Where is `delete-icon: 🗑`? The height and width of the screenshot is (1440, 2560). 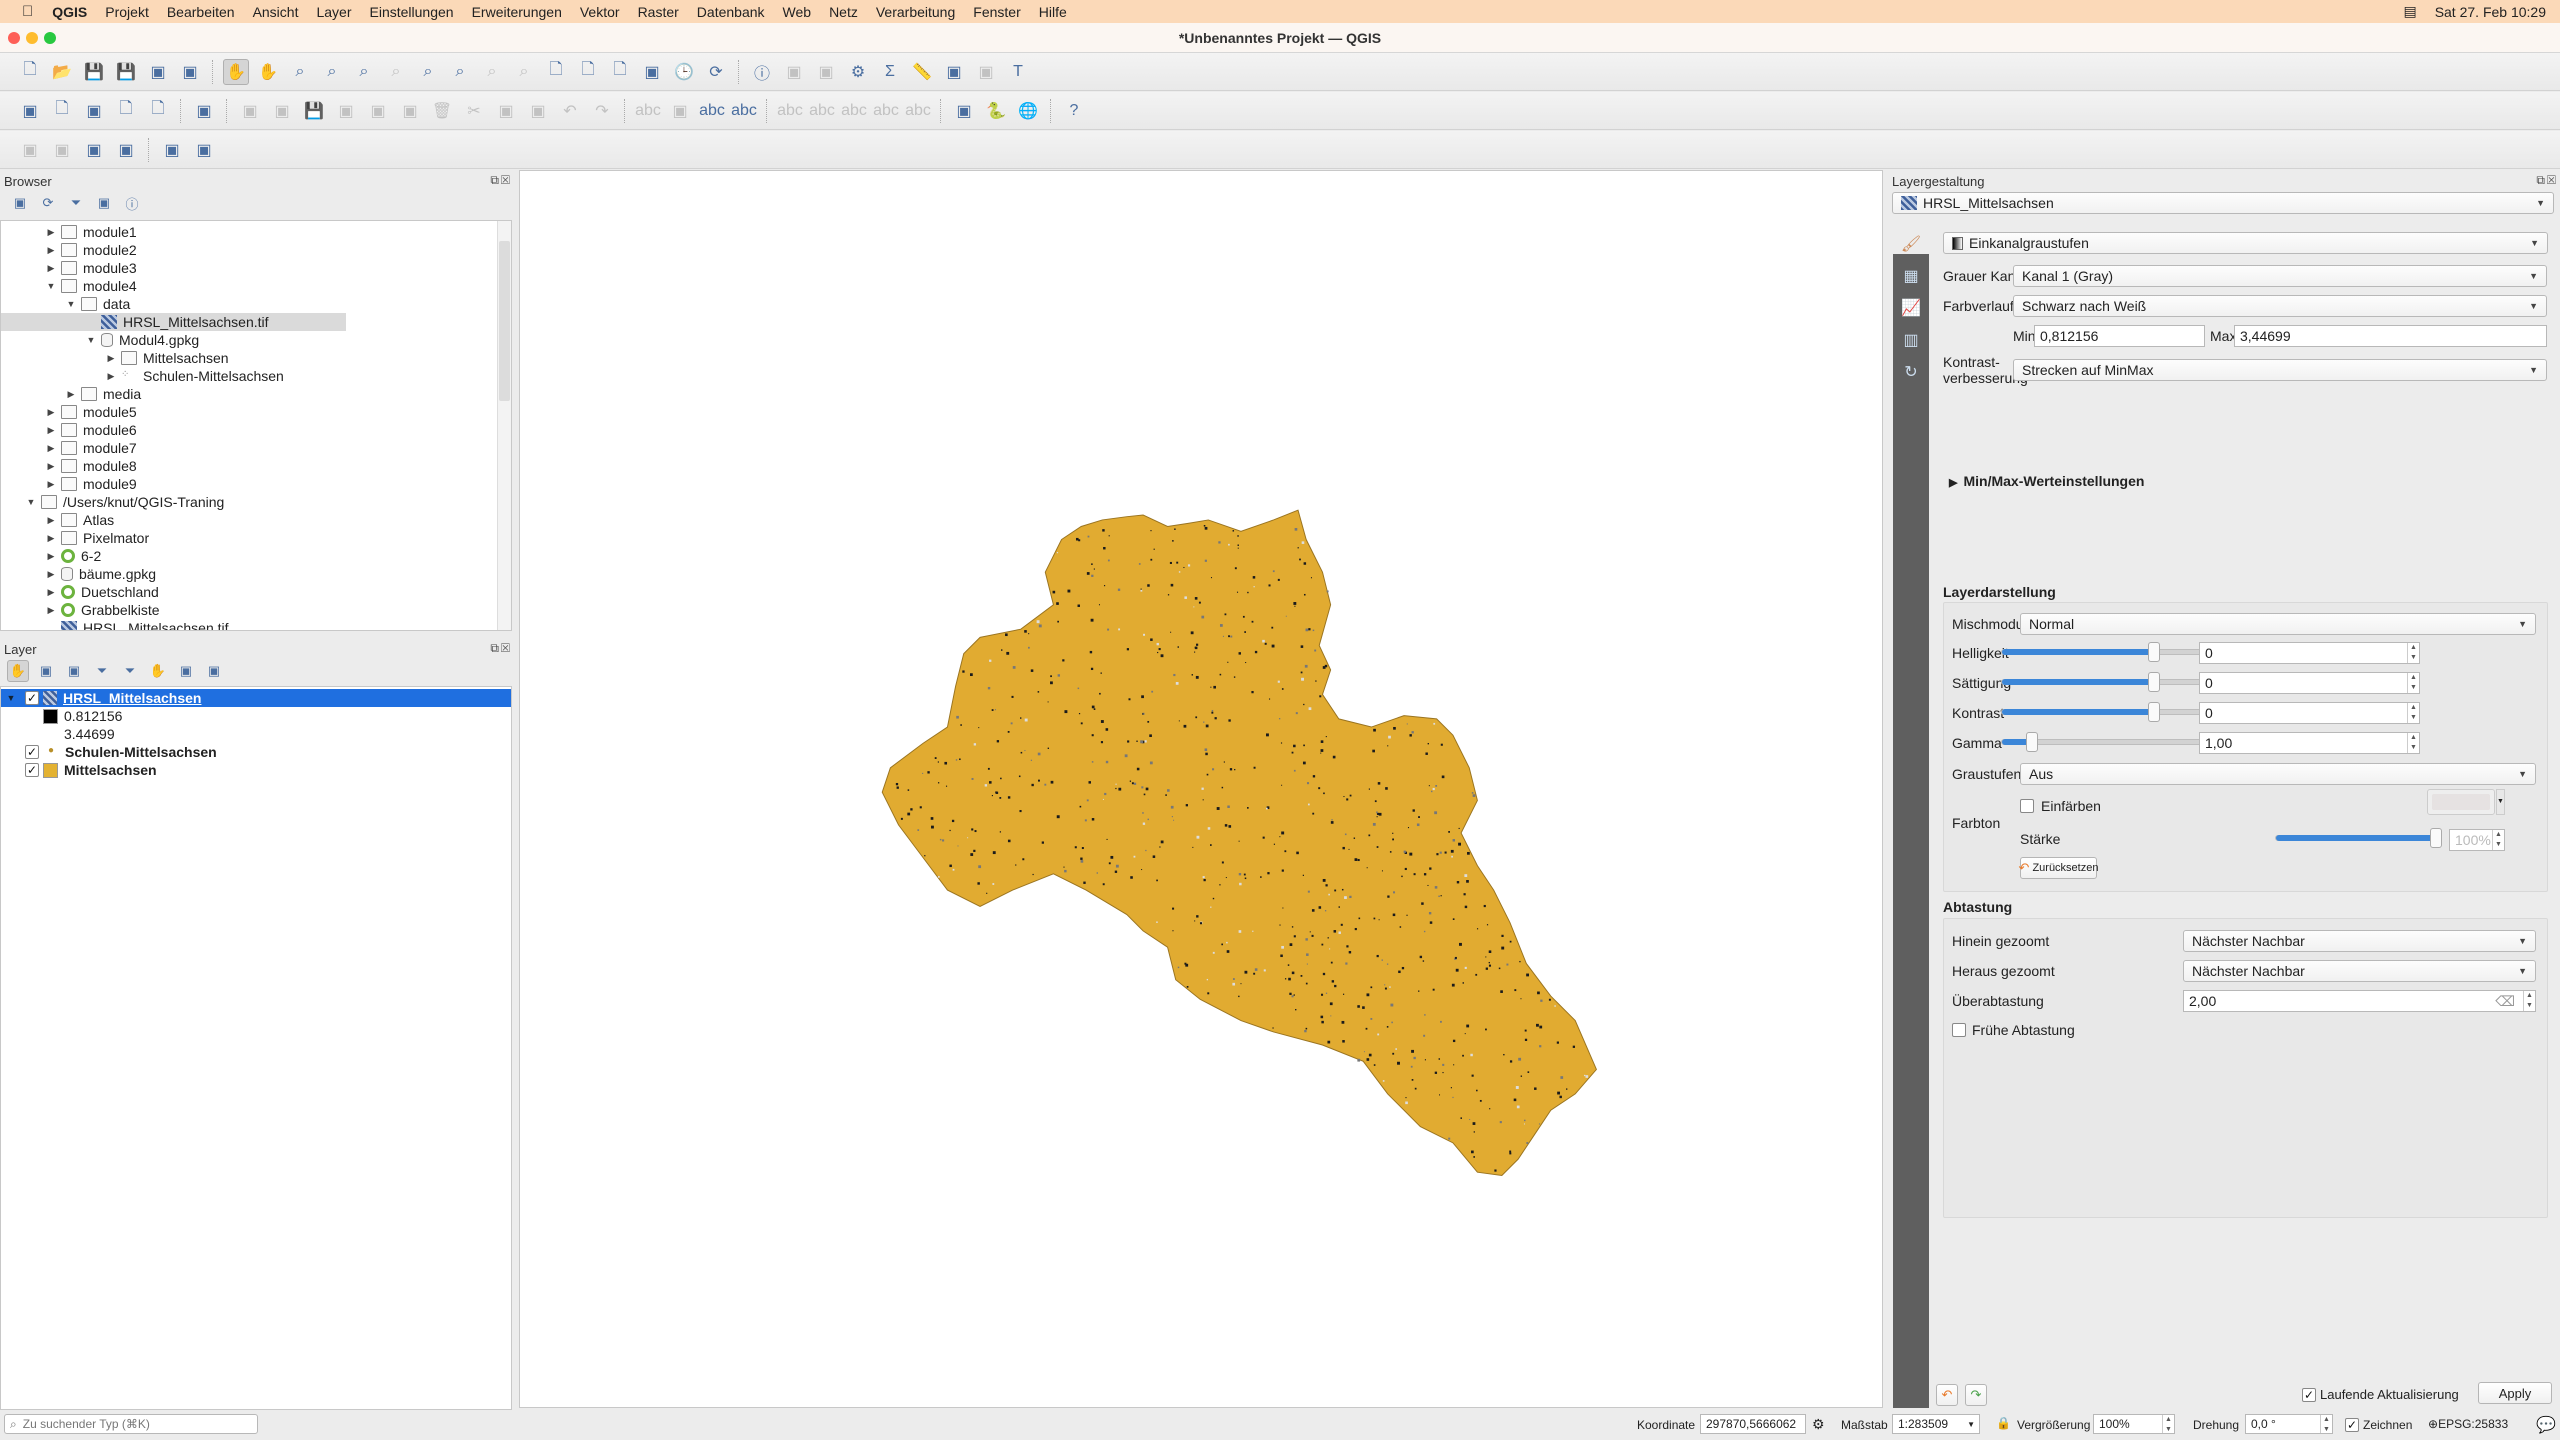 delete-icon: 🗑 is located at coordinates (442, 111).